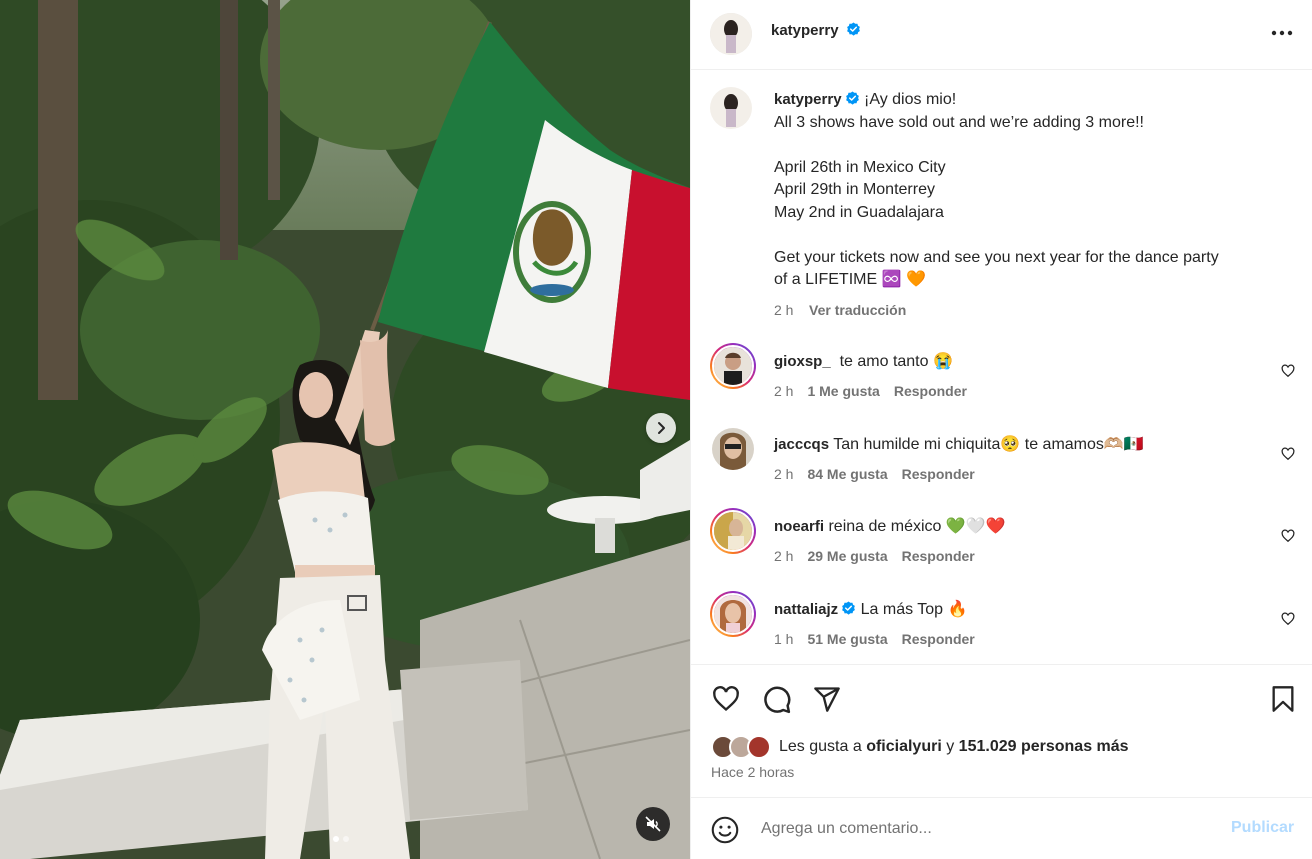 The image size is (1312, 859). What do you see at coordinates (783, 639) in the screenshot?
I see `comment-time: 1 h` at bounding box center [783, 639].